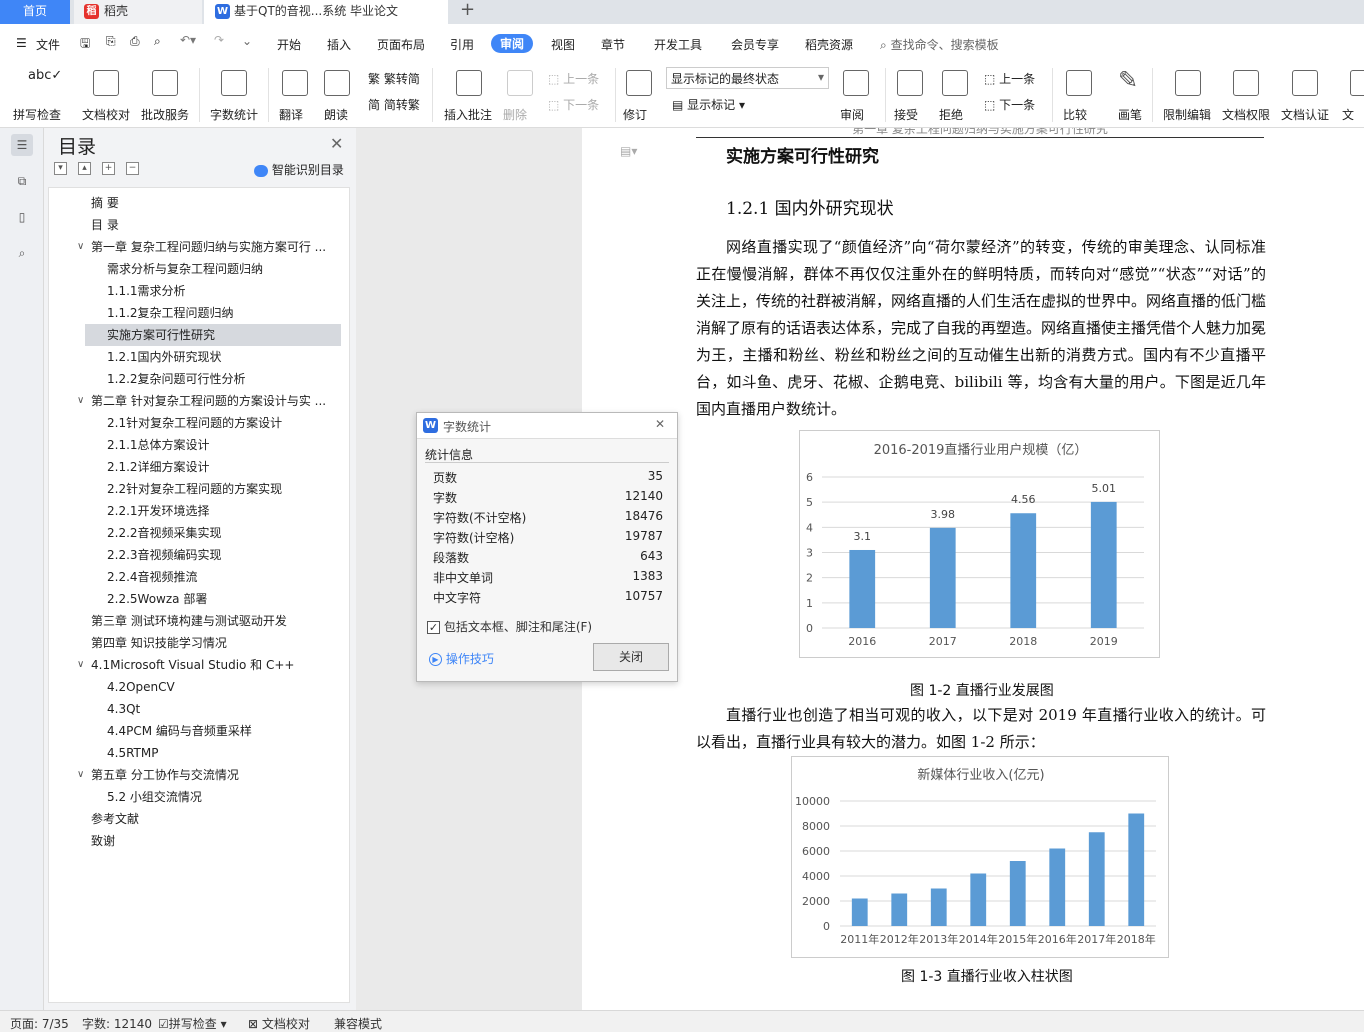  What do you see at coordinates (165, 775) in the screenshot?
I see `toc-item-label: 第五章 分工协作与交流情况` at bounding box center [165, 775].